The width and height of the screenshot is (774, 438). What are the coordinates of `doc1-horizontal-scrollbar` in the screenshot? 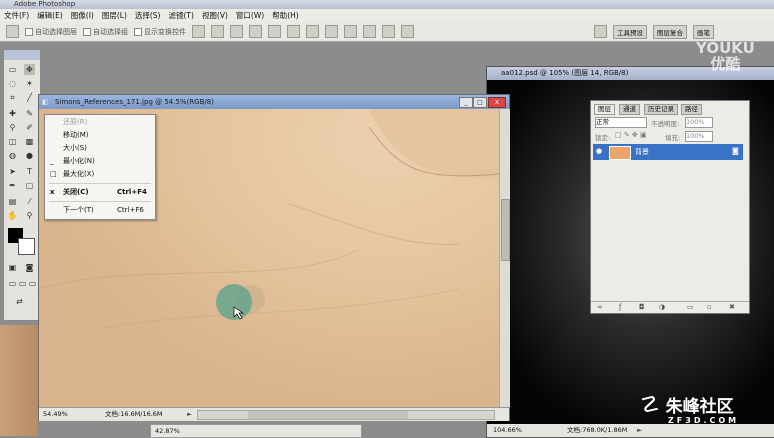 It's located at (346, 415).